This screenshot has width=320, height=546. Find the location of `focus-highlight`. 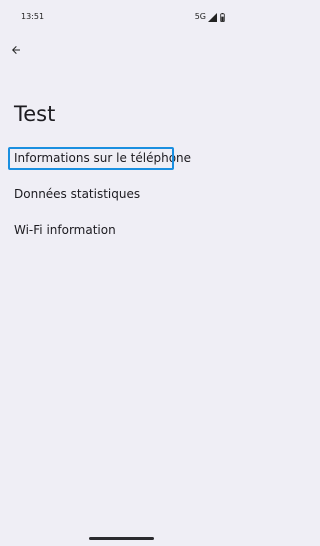

focus-highlight is located at coordinates (91, 158).